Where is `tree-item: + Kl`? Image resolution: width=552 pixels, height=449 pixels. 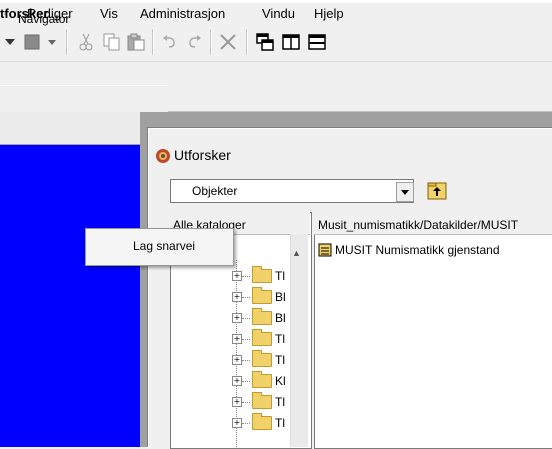 tree-item: + Kl is located at coordinates (259, 381).